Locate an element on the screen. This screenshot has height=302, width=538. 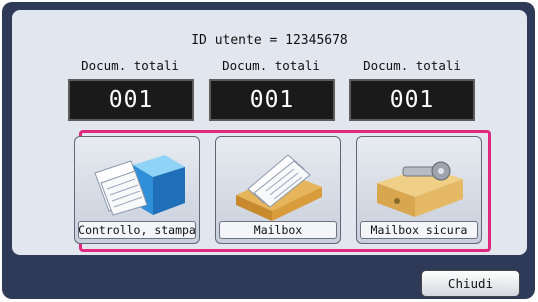
mailbox-button: Mailbox is located at coordinates (278, 190).